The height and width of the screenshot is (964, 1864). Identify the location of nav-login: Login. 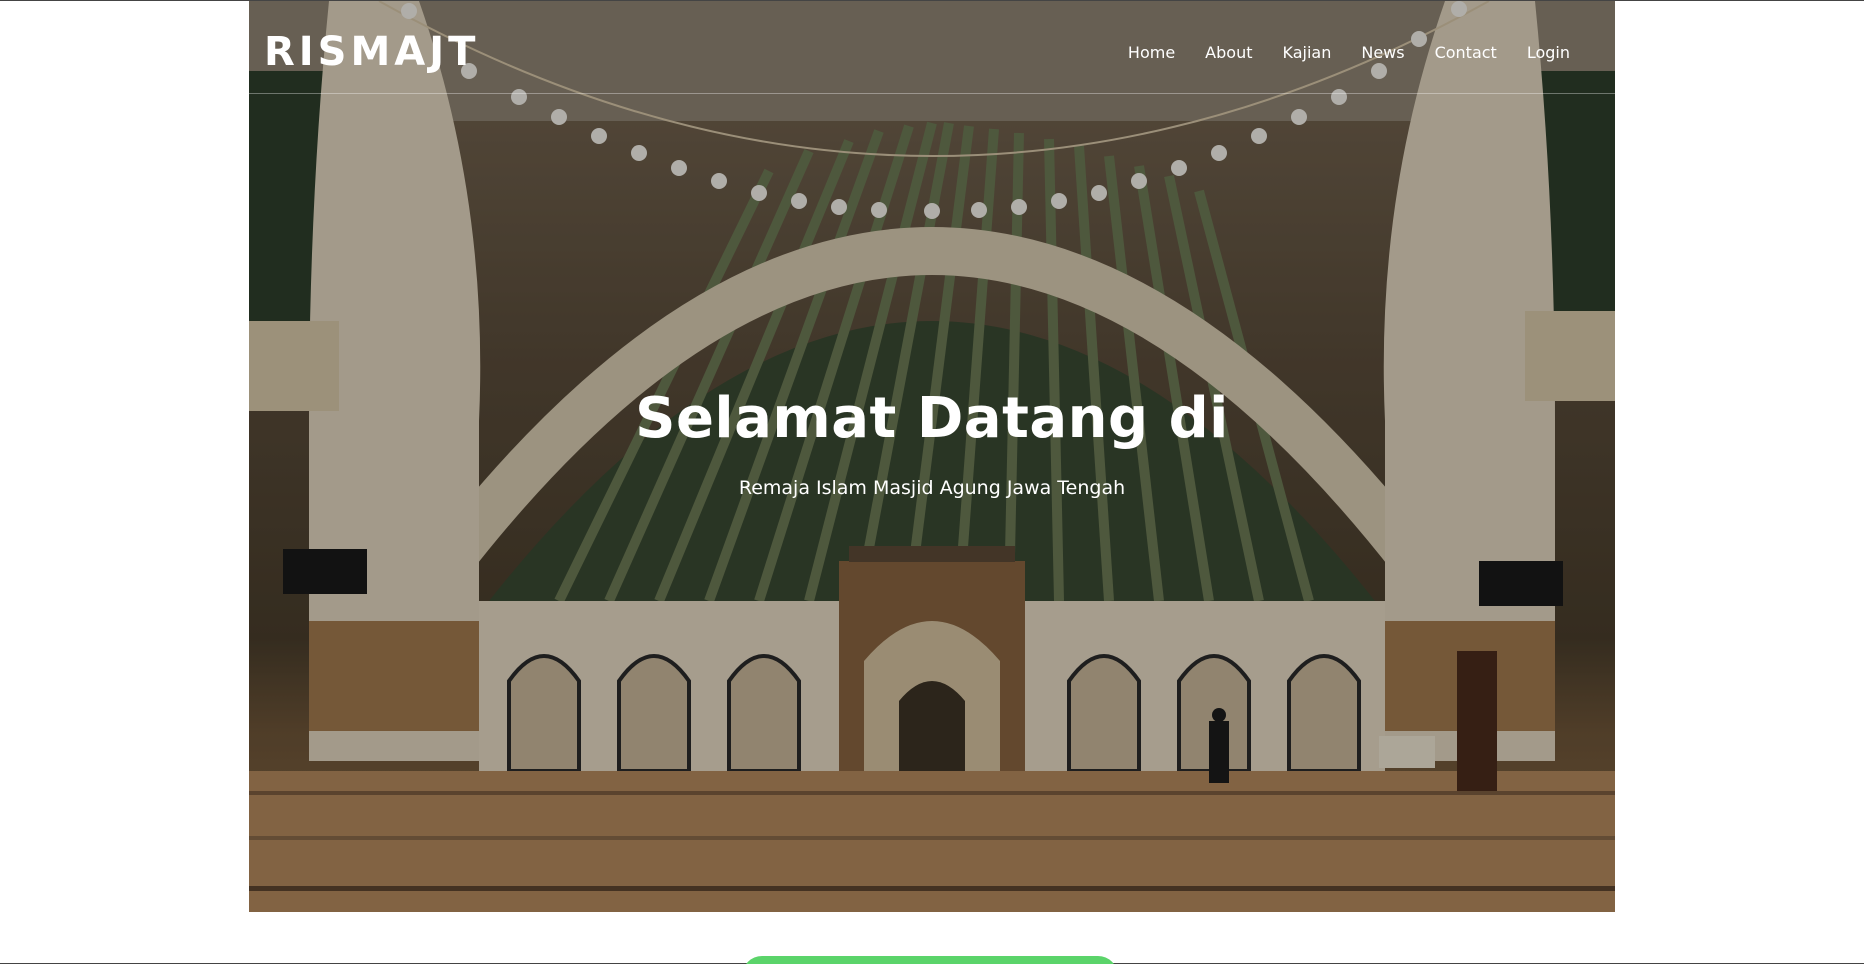
(1548, 52).